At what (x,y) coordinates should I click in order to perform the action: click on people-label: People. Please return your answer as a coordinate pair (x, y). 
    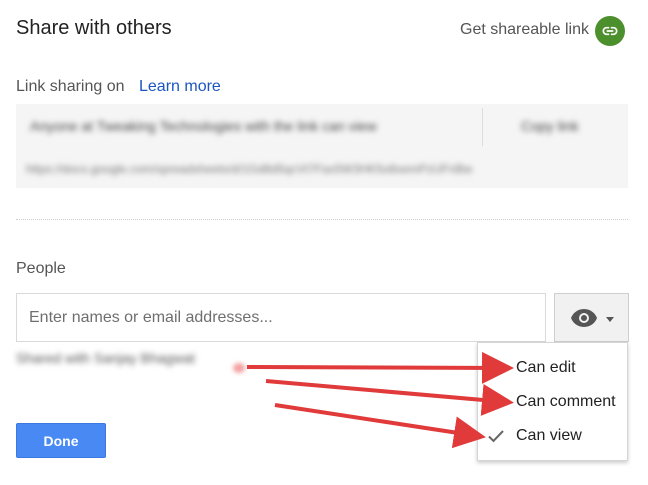
    Looking at the image, I should click on (41, 268).